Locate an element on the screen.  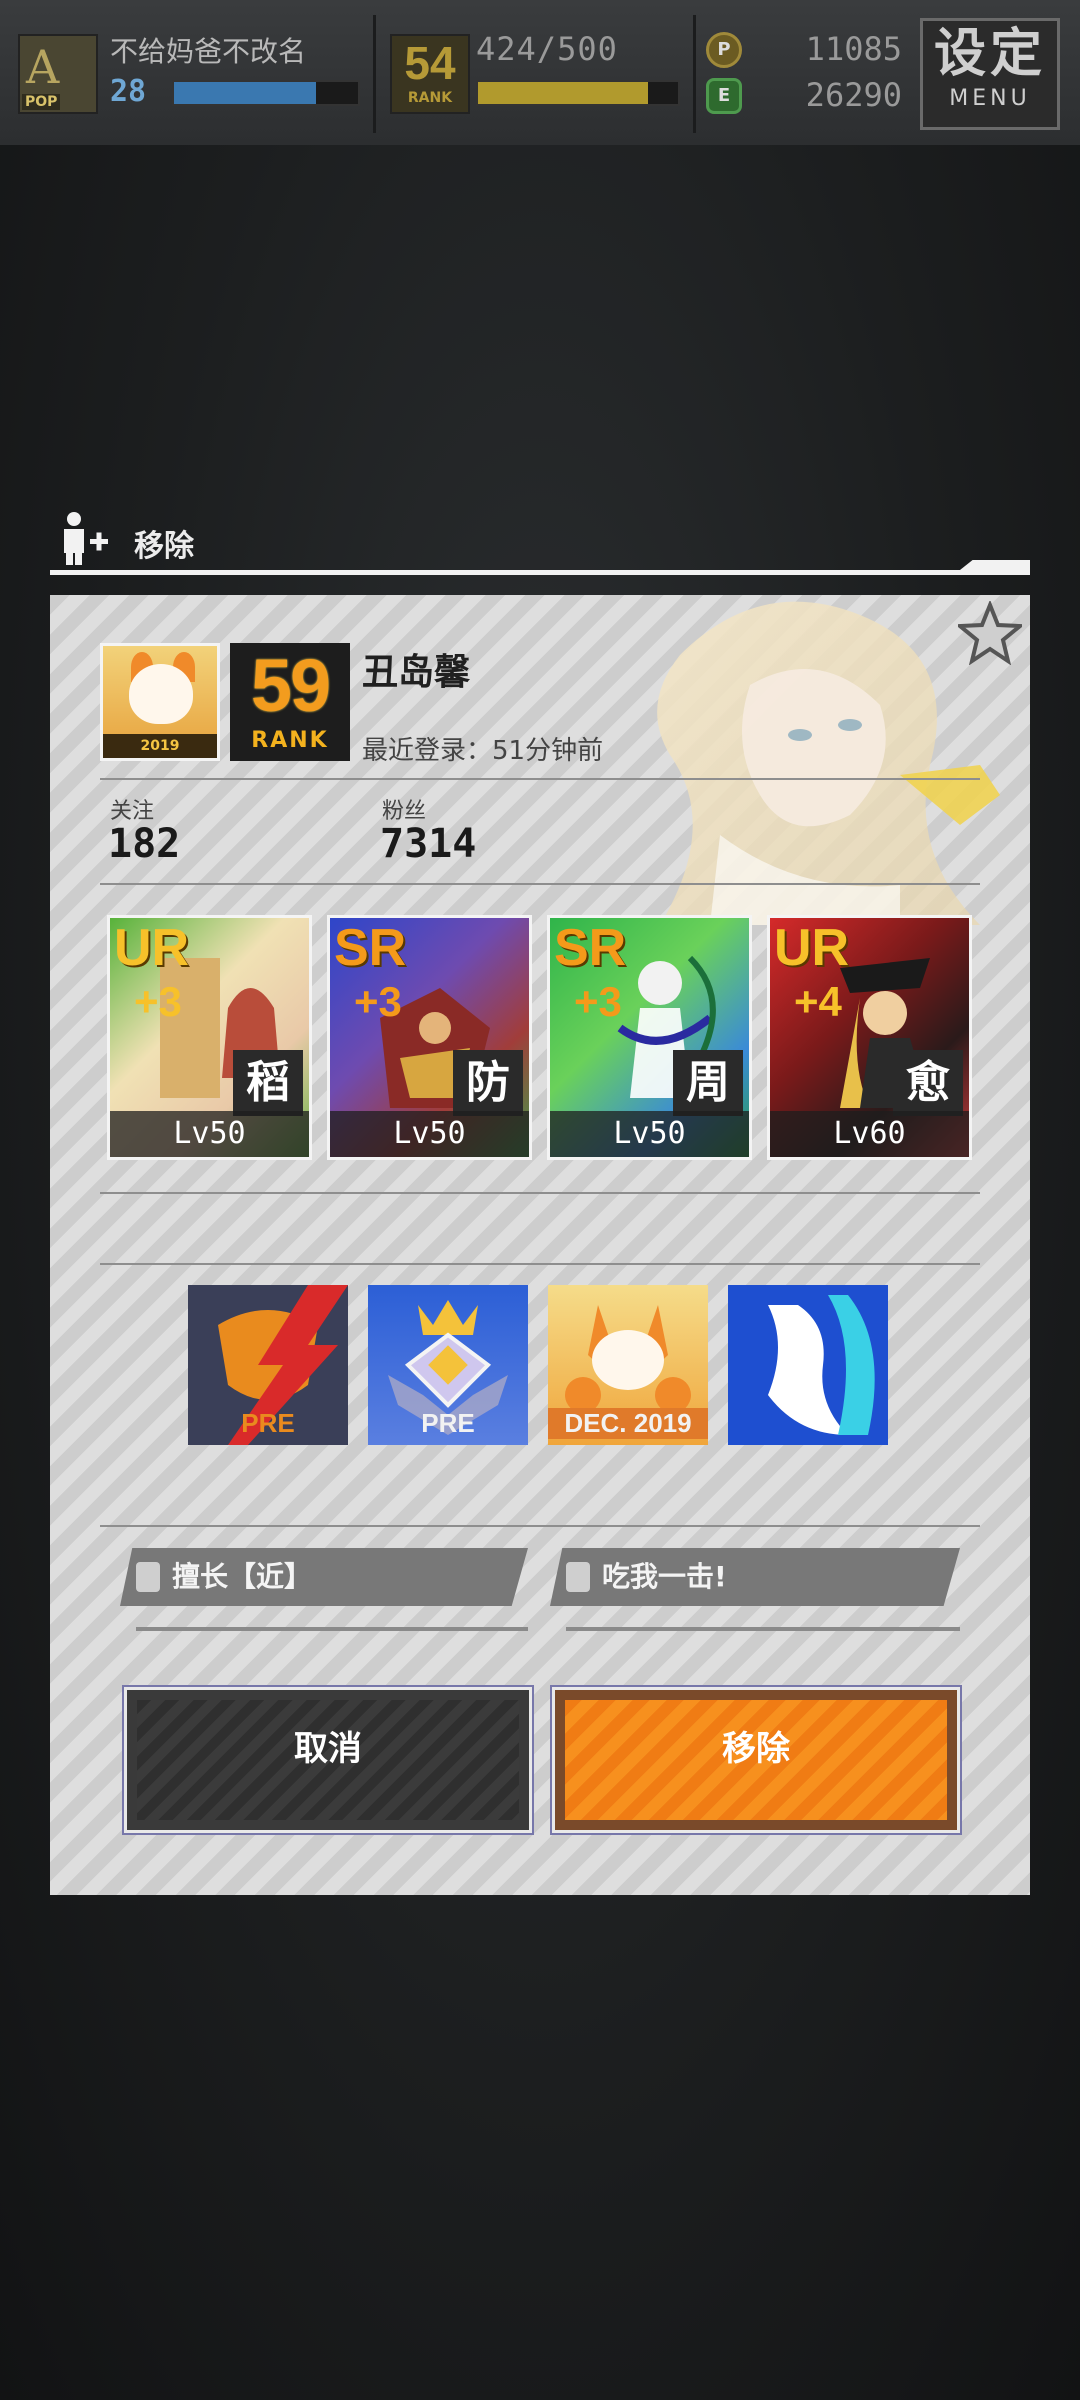
header-accent is located at coordinates (995, 565).